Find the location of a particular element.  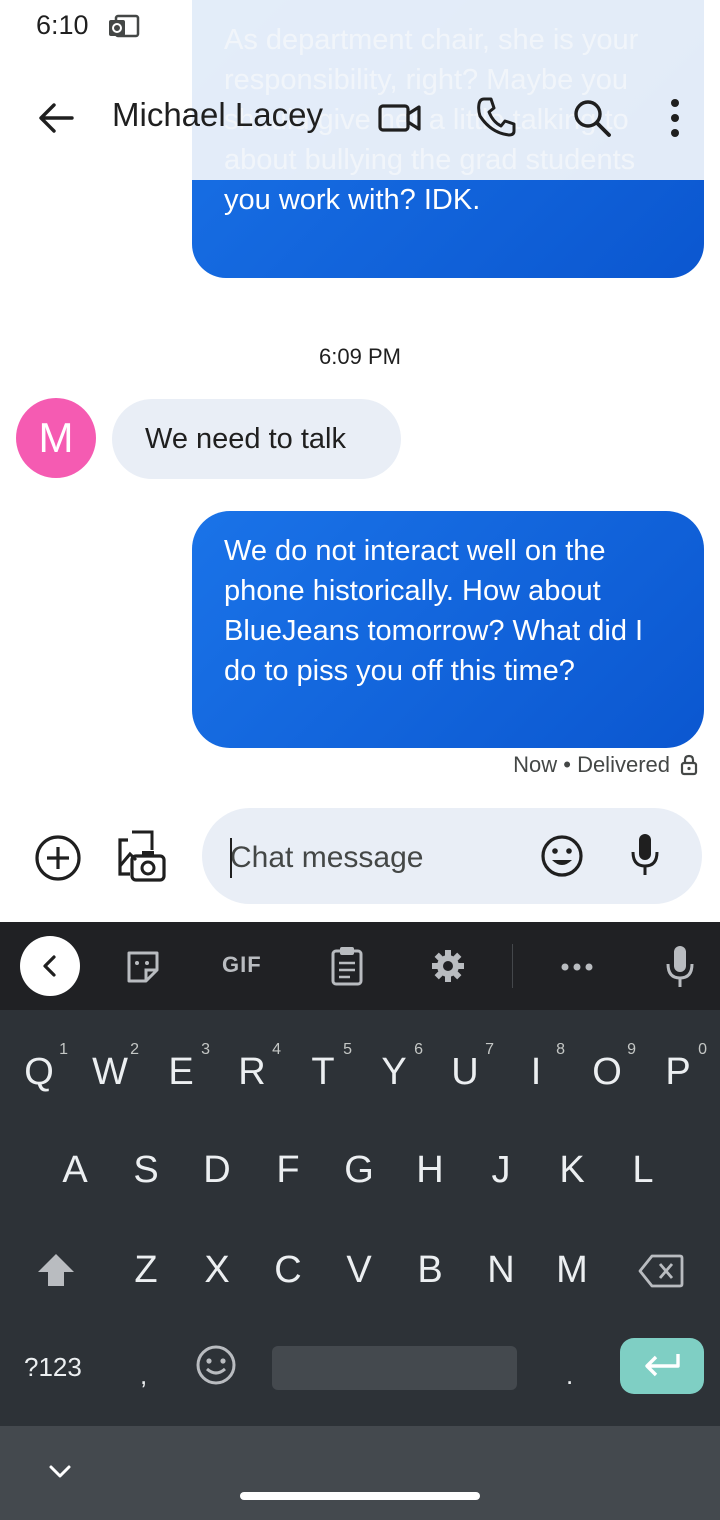

key-c: C is located at coordinates (288, 1270).